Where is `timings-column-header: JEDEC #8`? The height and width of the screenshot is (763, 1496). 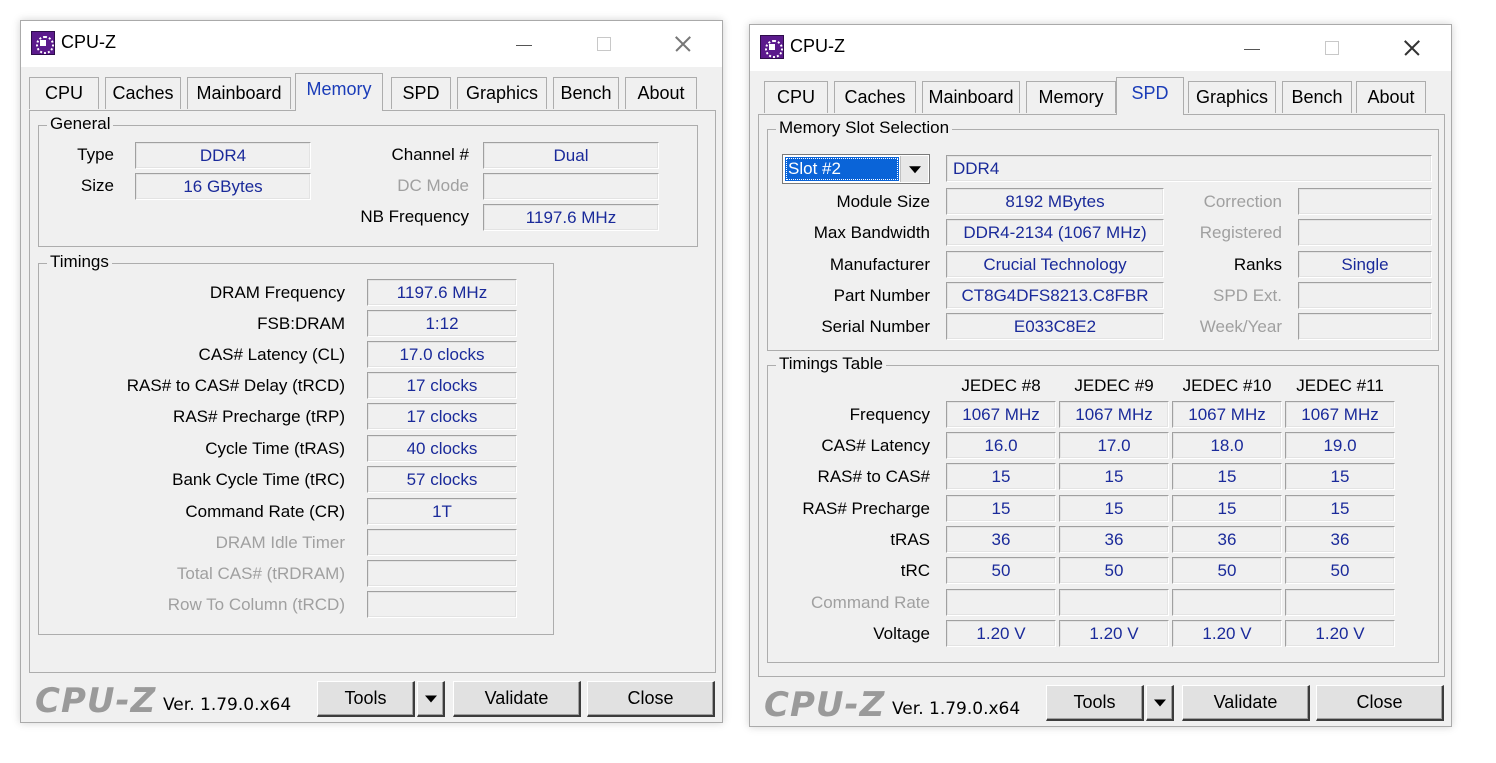 timings-column-header: JEDEC #8 is located at coordinates (1001, 385).